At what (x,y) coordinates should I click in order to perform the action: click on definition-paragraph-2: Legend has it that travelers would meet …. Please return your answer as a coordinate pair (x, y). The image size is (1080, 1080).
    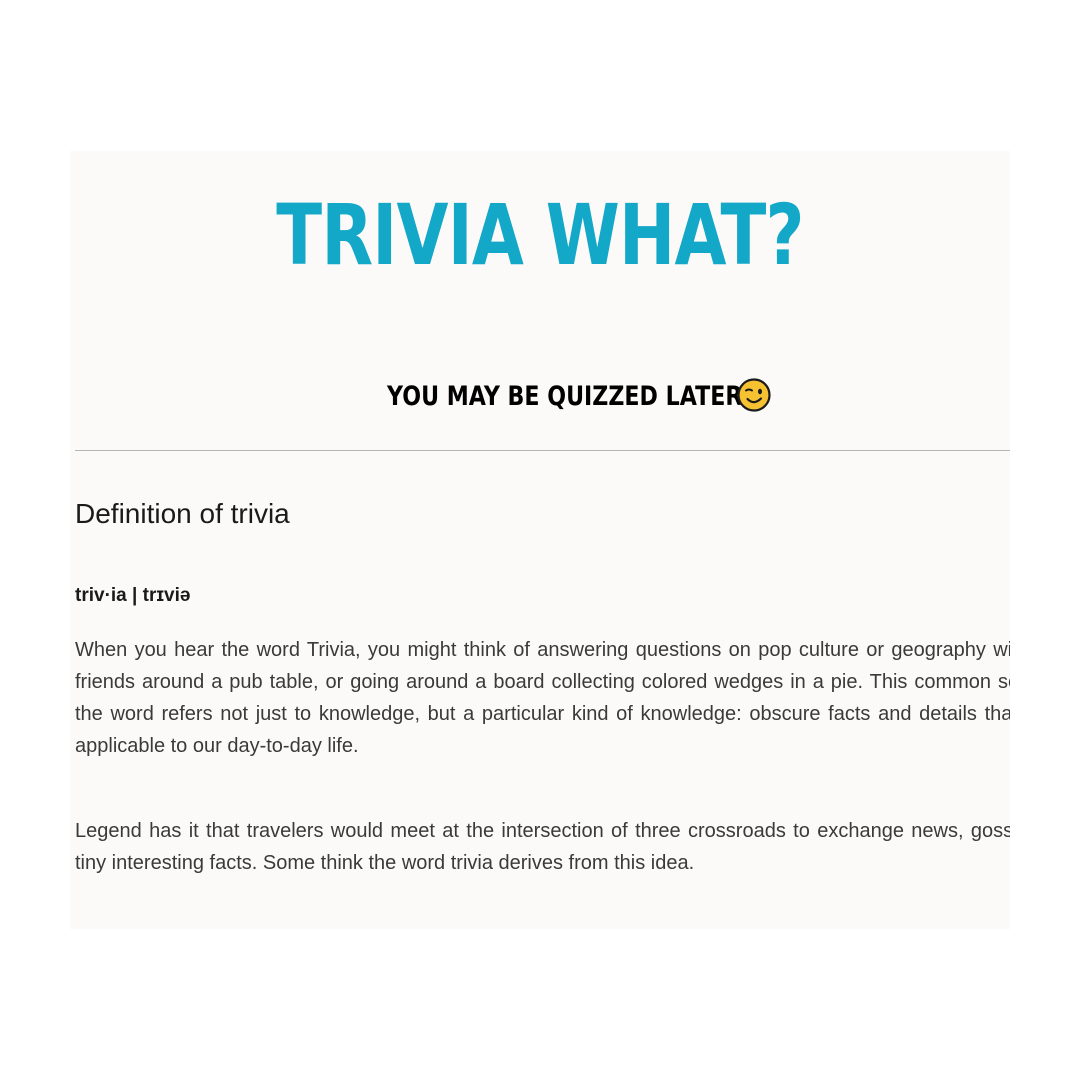
    Looking at the image, I should click on (542, 847).